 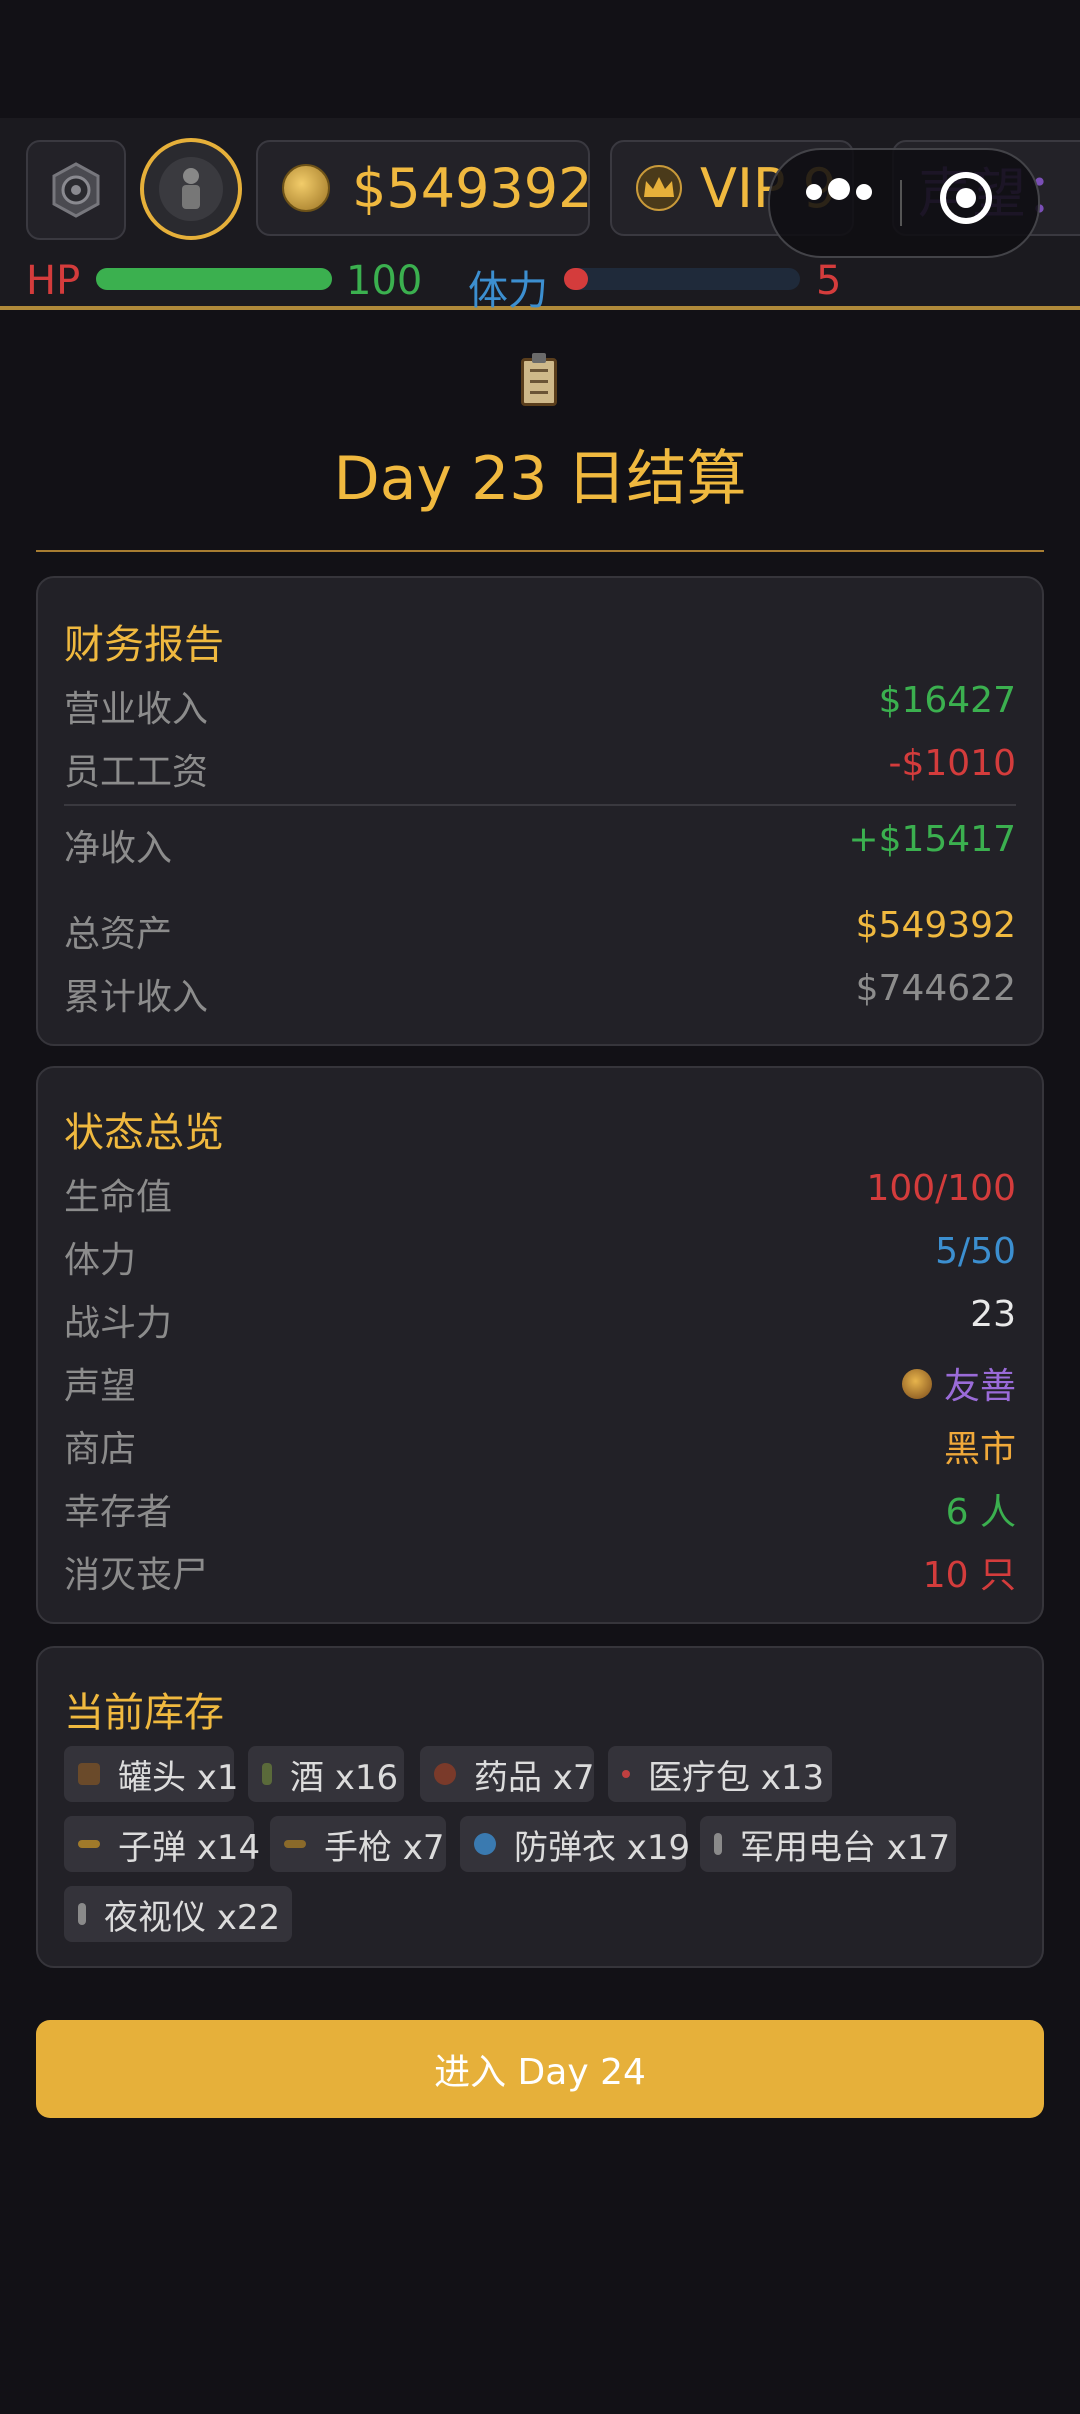 What do you see at coordinates (952, 763) in the screenshot?
I see `row-value: -$1010` at bounding box center [952, 763].